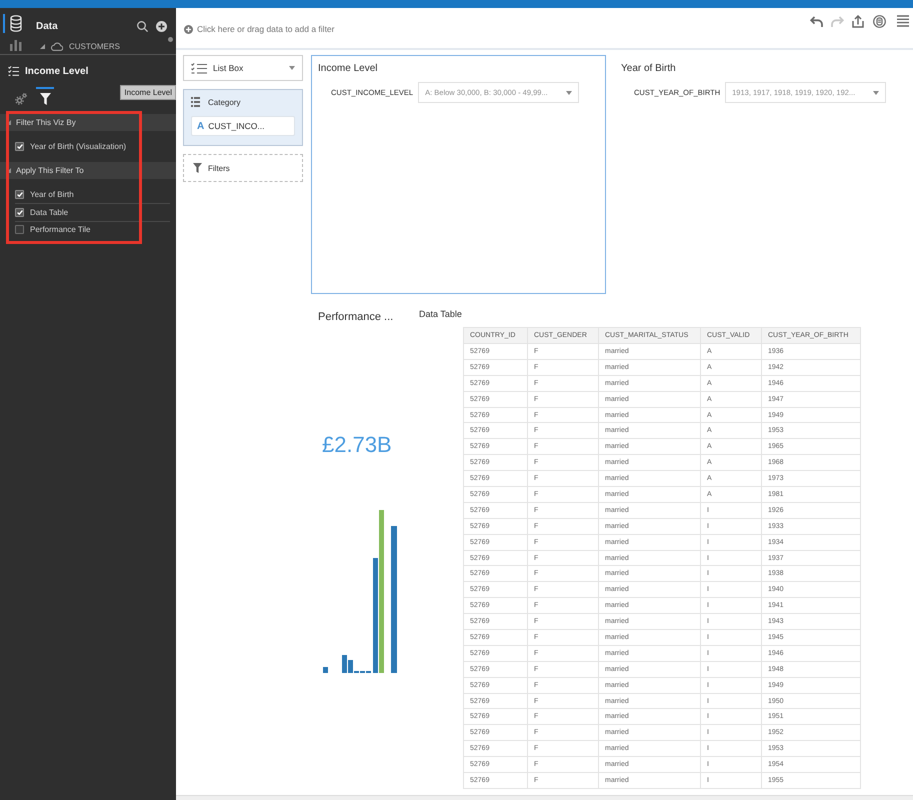 This screenshot has height=800, width=913. What do you see at coordinates (47, 26) in the screenshot?
I see `panel-title: Data` at bounding box center [47, 26].